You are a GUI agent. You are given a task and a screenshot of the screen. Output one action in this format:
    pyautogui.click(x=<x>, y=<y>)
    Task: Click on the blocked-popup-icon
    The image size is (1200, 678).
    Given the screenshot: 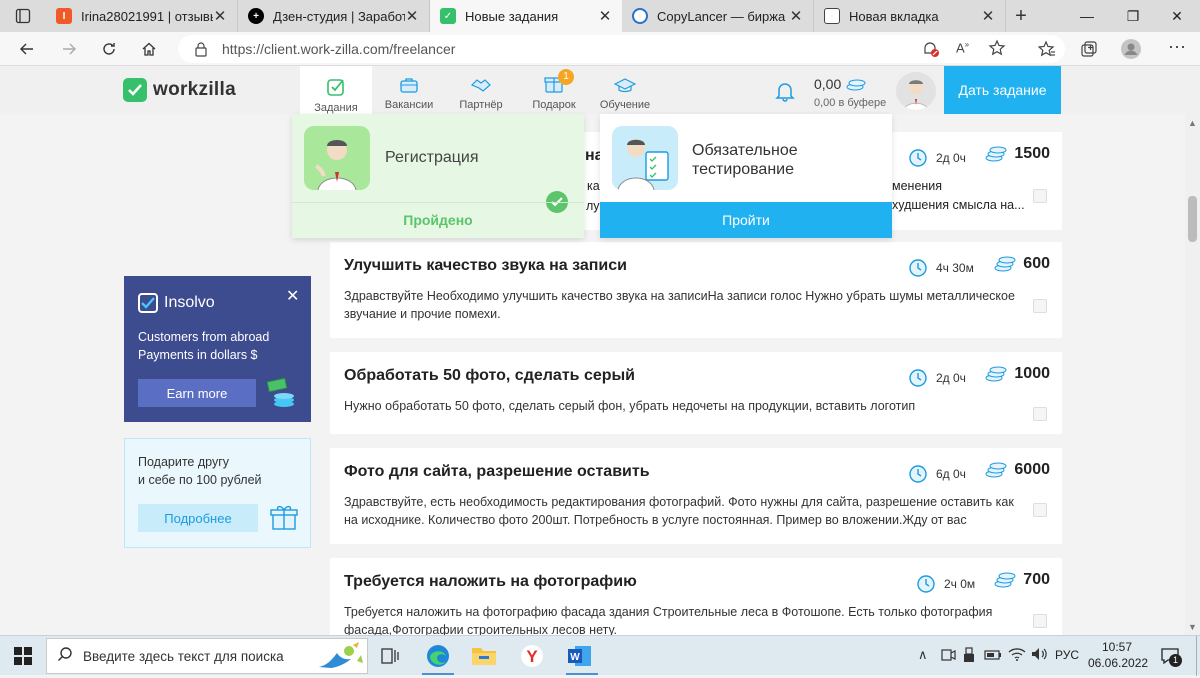 What is the action you would take?
    pyautogui.click(x=931, y=51)
    